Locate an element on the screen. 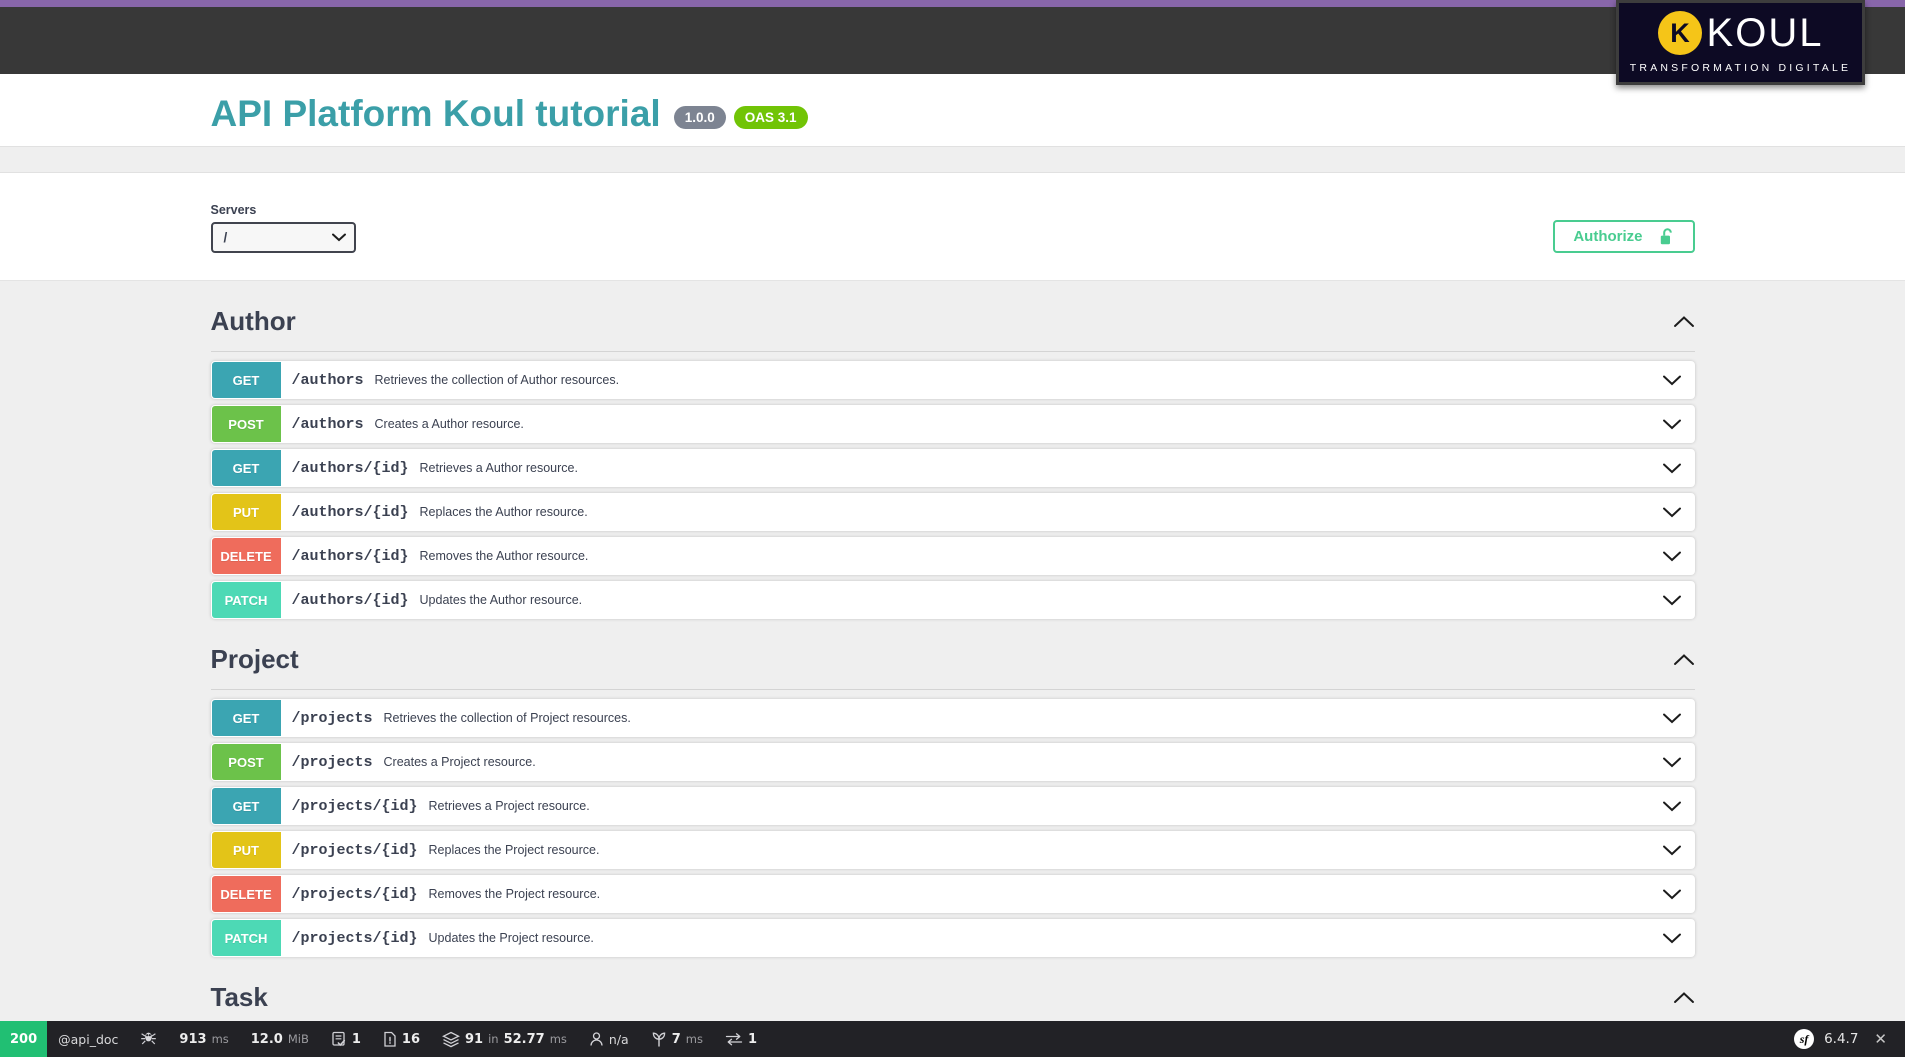  toolbar-twig: 7 ms is located at coordinates (677, 1039).